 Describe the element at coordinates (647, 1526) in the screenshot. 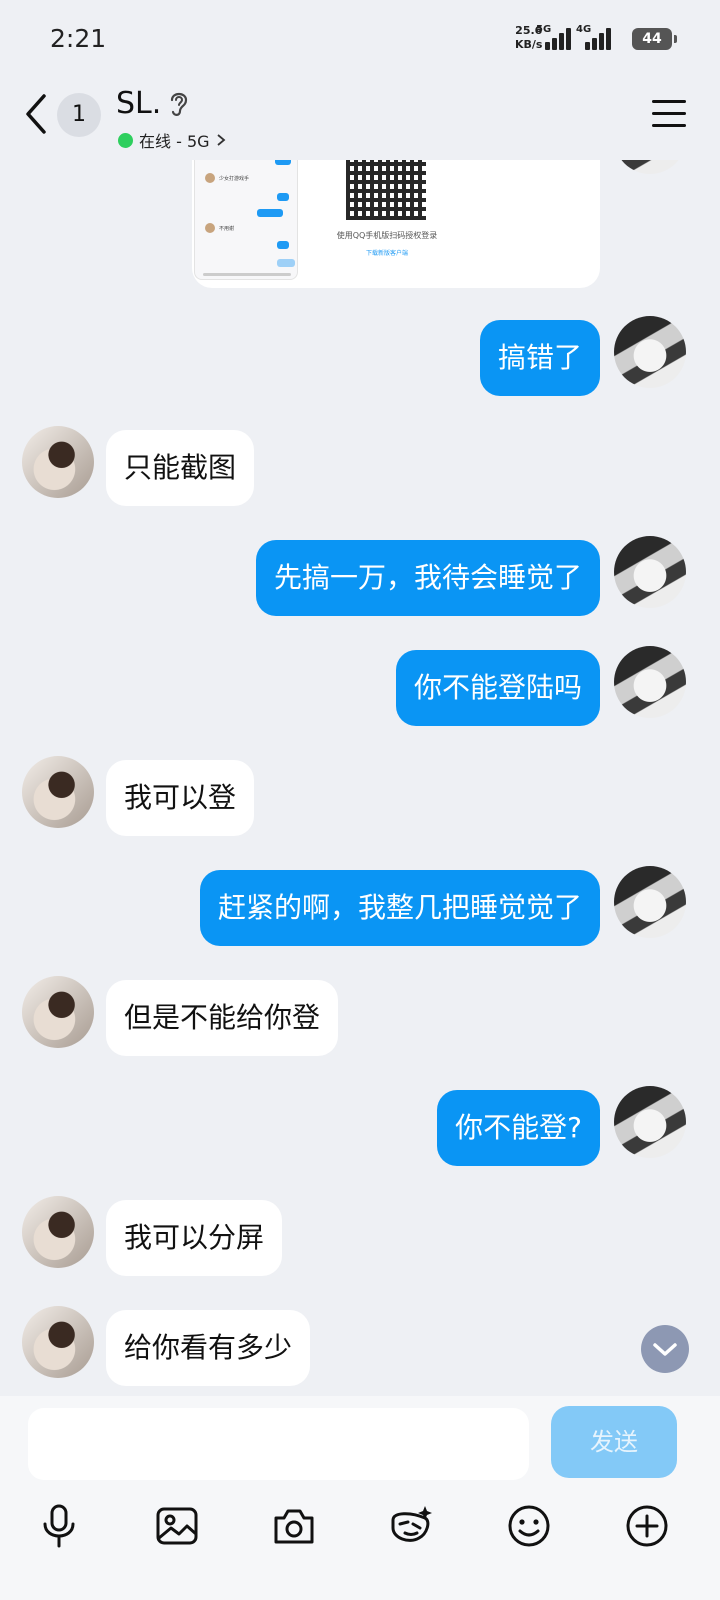

I see `plus-icon` at that location.